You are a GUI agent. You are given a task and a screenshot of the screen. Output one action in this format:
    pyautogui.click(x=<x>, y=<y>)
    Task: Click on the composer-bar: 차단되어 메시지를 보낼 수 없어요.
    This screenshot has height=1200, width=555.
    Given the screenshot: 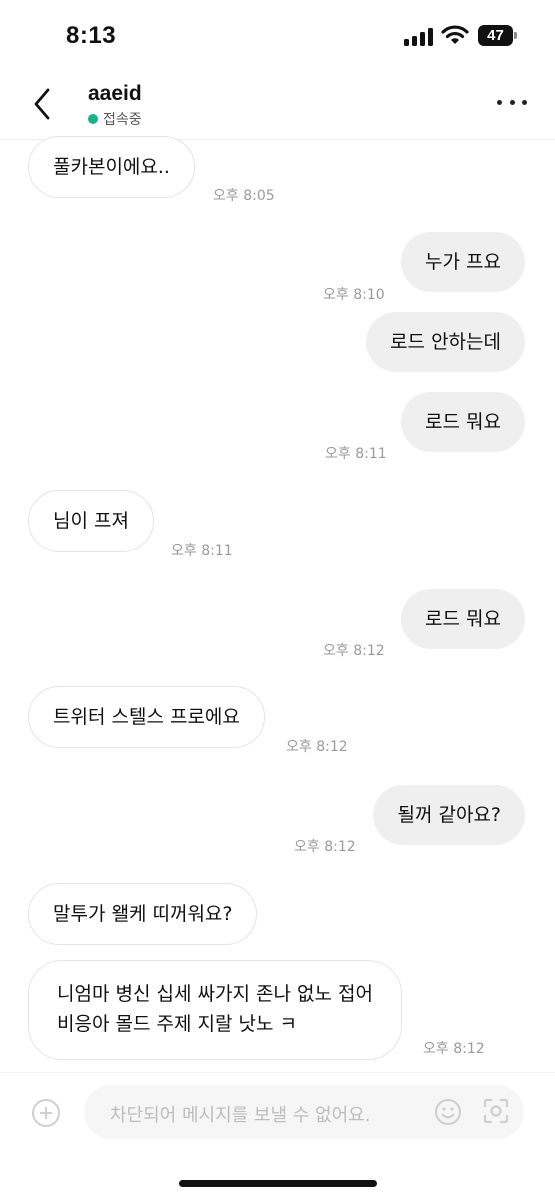 What is the action you would take?
    pyautogui.click(x=277, y=1112)
    